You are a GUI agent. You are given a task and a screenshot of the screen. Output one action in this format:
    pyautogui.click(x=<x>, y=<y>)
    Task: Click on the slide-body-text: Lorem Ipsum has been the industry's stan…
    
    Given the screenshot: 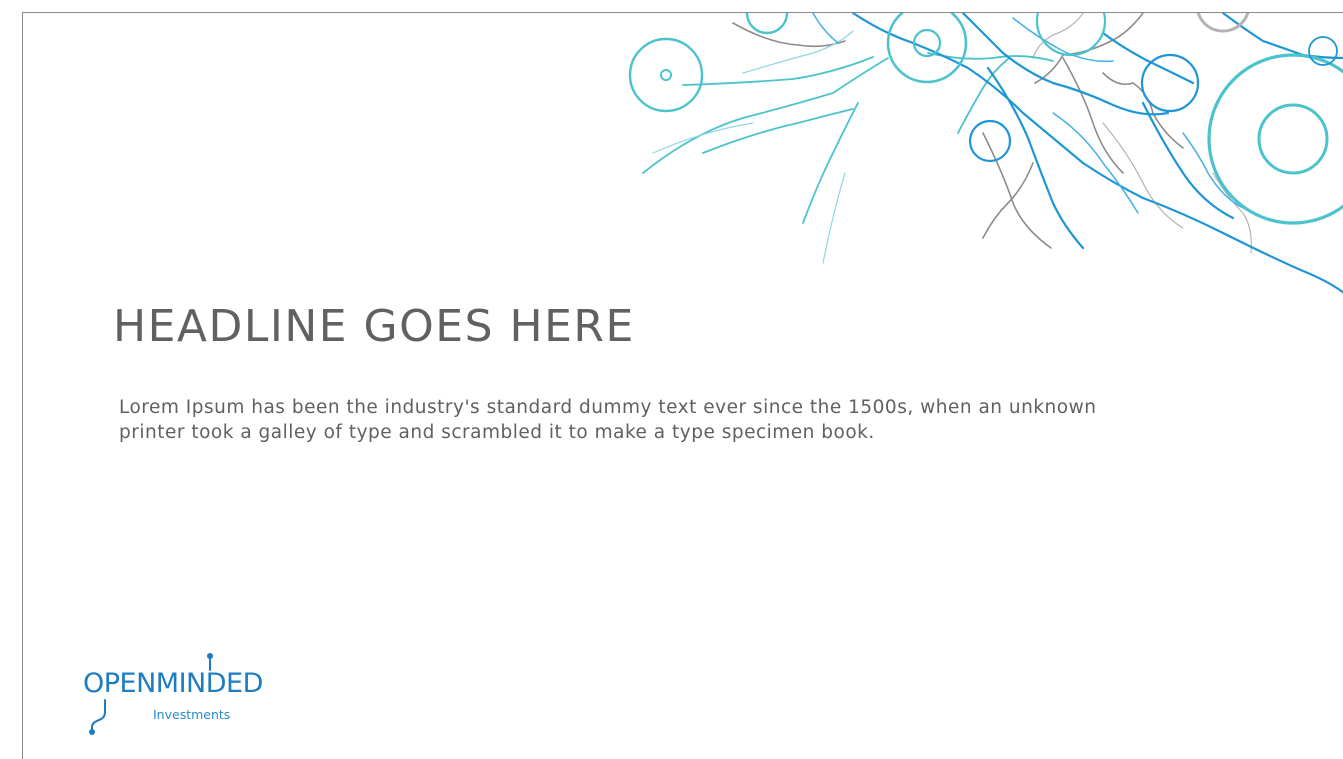 What is the action you would take?
    pyautogui.click(x=608, y=420)
    